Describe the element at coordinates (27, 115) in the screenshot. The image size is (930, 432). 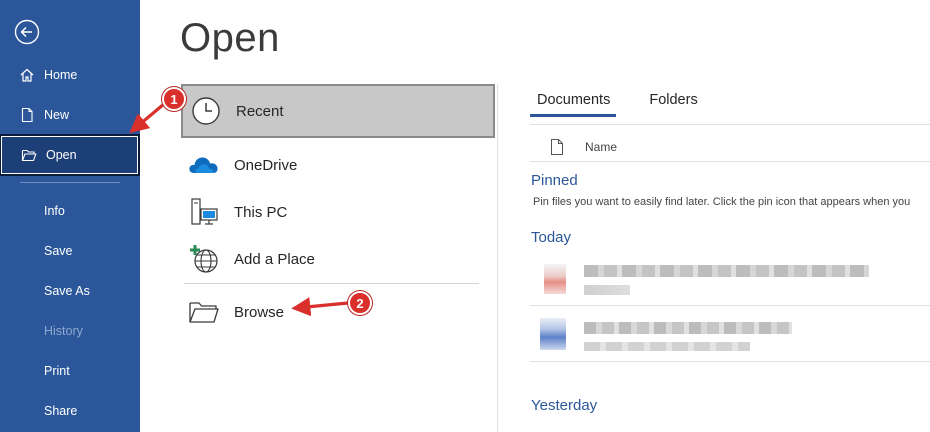
I see `new-document-icon` at that location.